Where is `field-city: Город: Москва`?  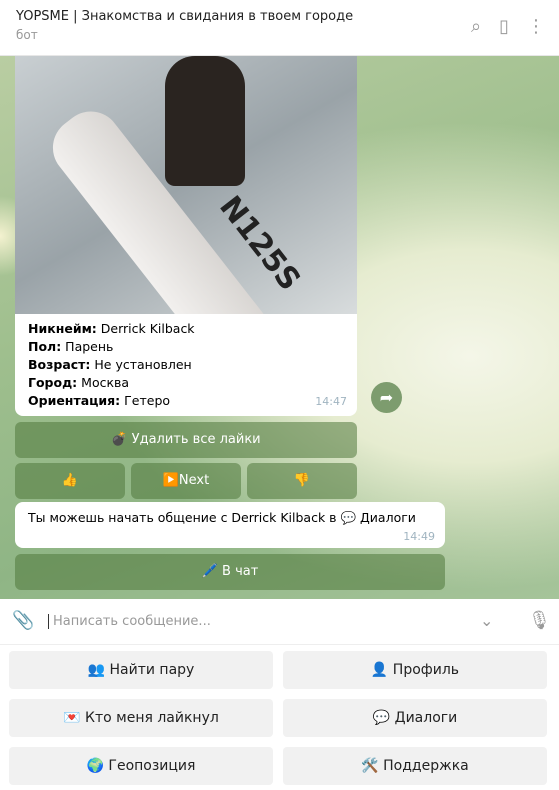 field-city: Город: Москва is located at coordinates (79, 382).